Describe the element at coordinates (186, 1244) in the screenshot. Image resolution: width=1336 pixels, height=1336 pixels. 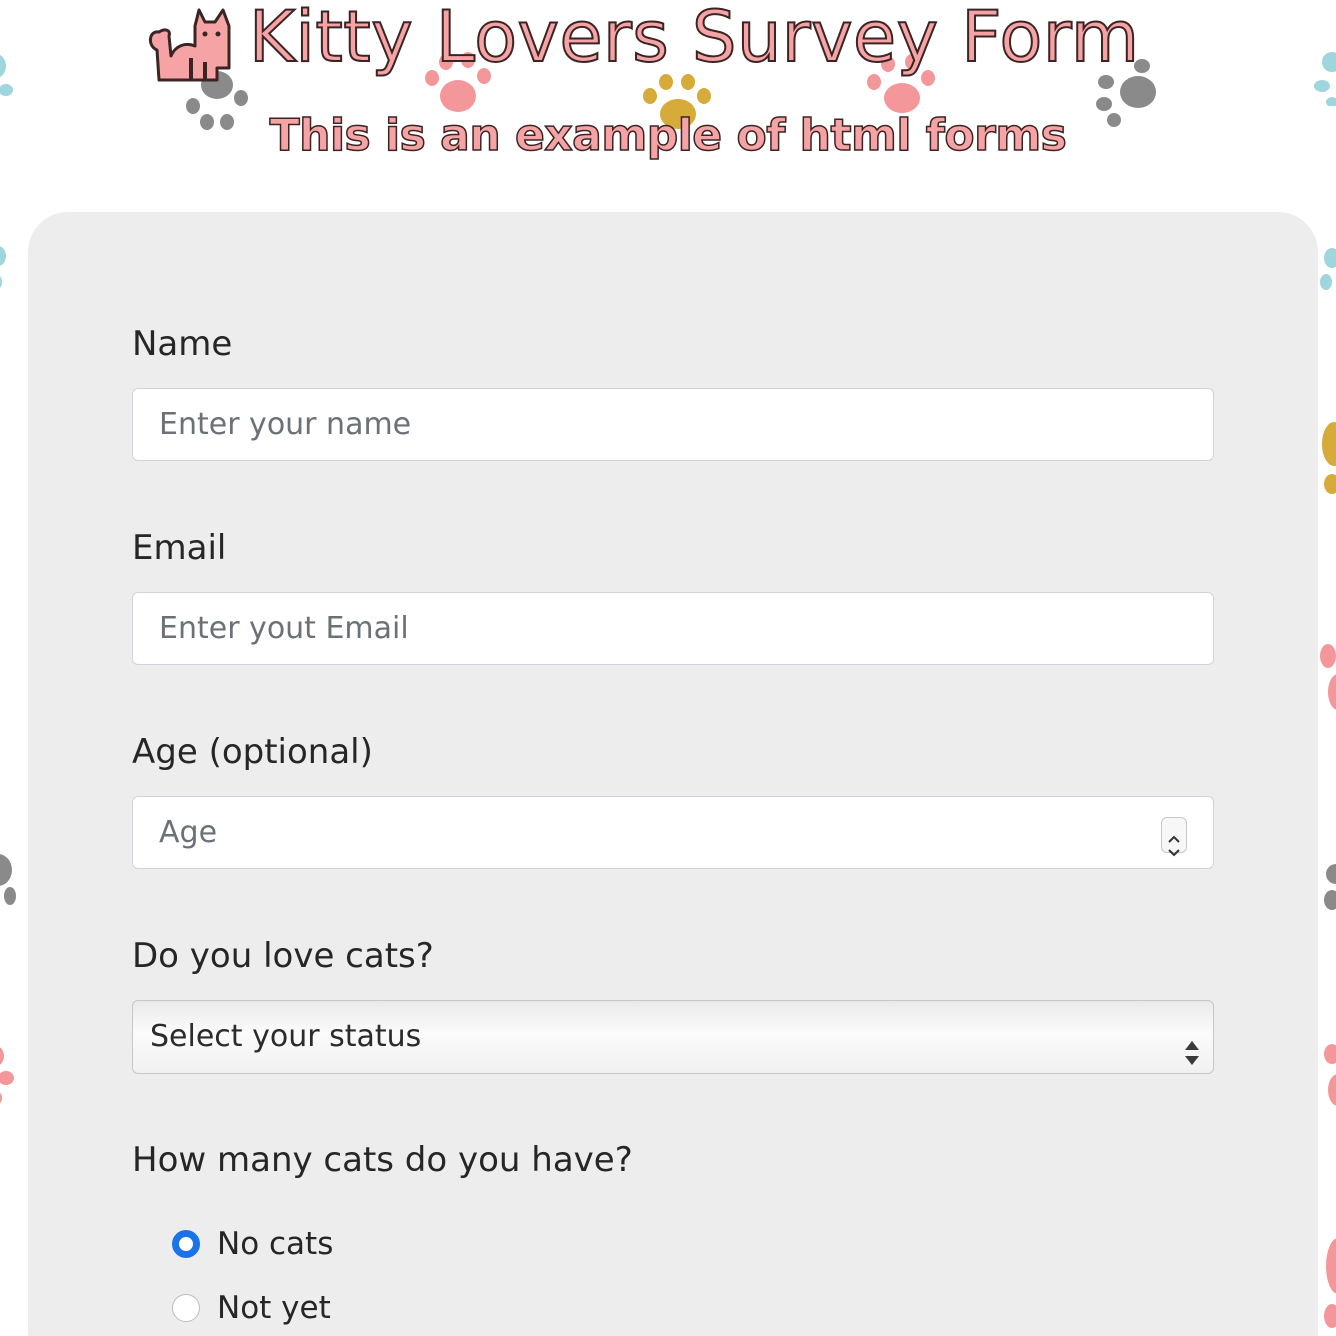
I see `radio-button-checked` at that location.